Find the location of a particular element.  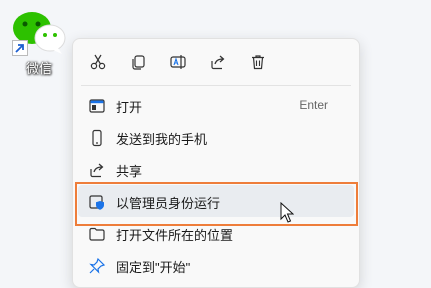

rename-button is located at coordinates (178, 62).